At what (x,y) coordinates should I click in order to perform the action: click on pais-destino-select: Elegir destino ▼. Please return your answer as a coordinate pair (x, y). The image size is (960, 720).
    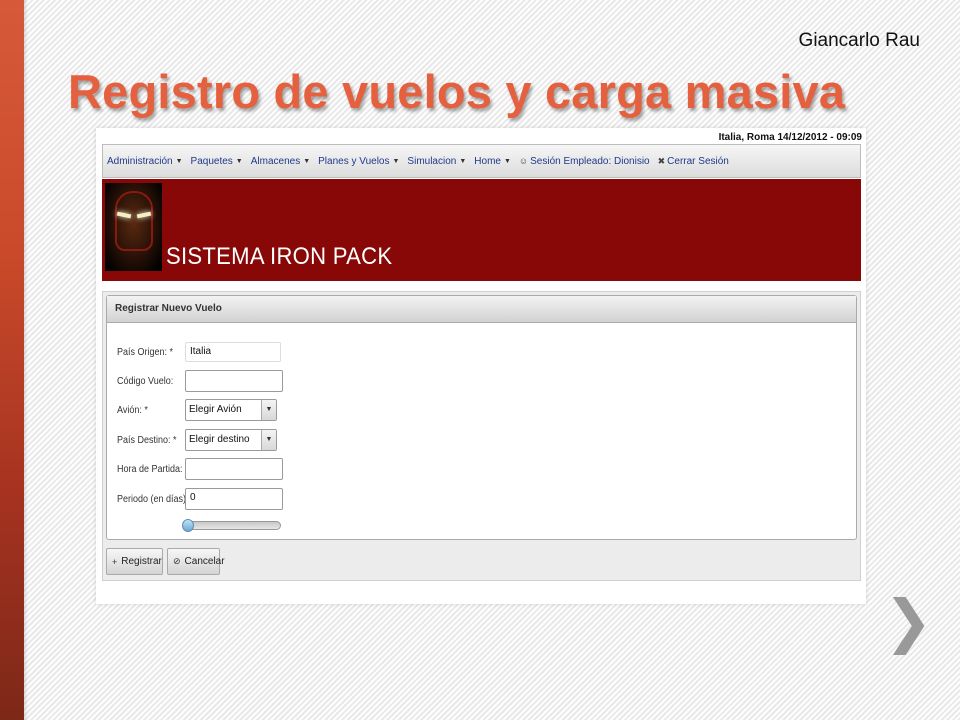
    Looking at the image, I should click on (231, 440).